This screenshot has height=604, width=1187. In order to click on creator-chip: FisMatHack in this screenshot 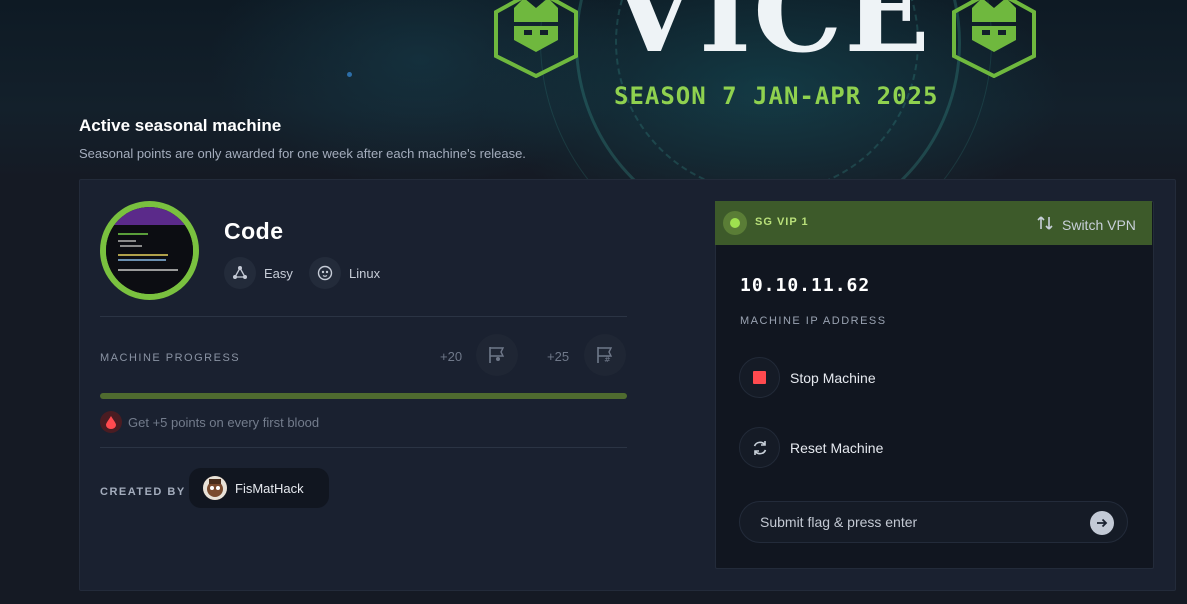, I will do `click(259, 488)`.